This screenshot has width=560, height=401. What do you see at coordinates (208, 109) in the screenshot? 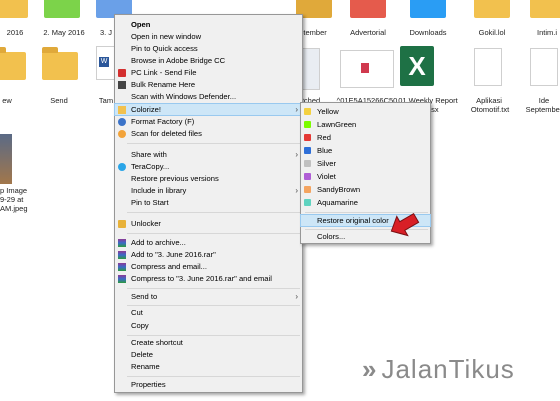
I see `menu-item-colorize: Colorize! ›` at bounding box center [208, 109].